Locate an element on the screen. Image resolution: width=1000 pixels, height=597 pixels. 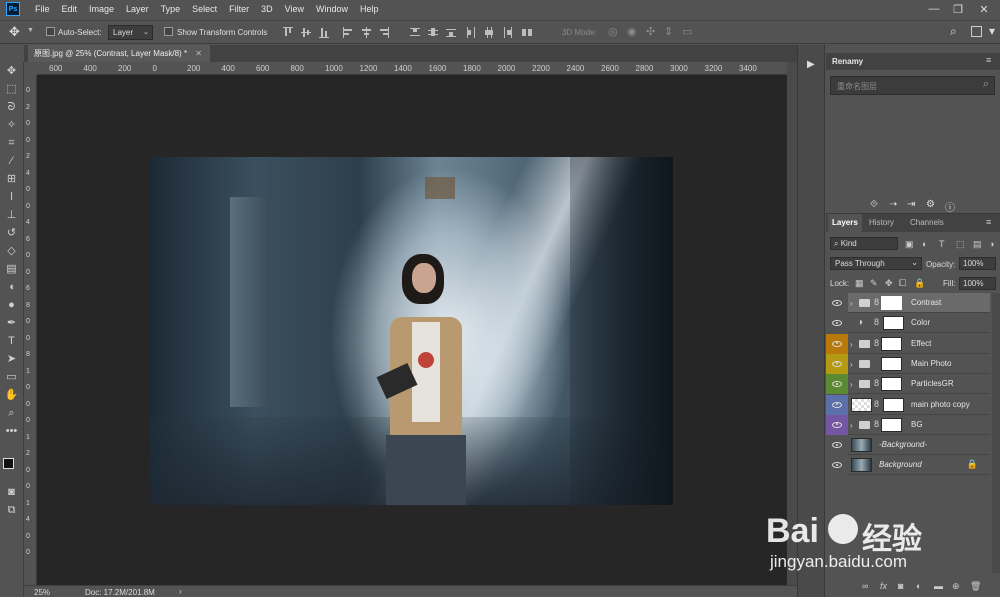
auto-select-dropdown: Layer ⌄ is located at coordinates (130, 32).